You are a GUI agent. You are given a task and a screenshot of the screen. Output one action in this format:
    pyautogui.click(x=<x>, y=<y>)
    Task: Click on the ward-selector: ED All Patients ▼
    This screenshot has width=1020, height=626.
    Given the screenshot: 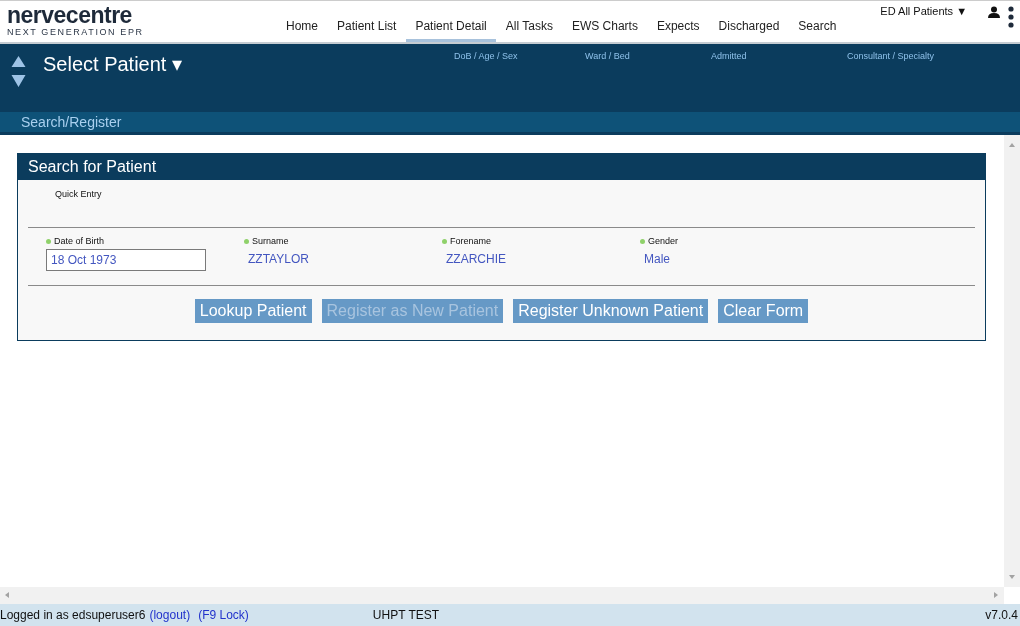 What is the action you would take?
    pyautogui.click(x=924, y=12)
    